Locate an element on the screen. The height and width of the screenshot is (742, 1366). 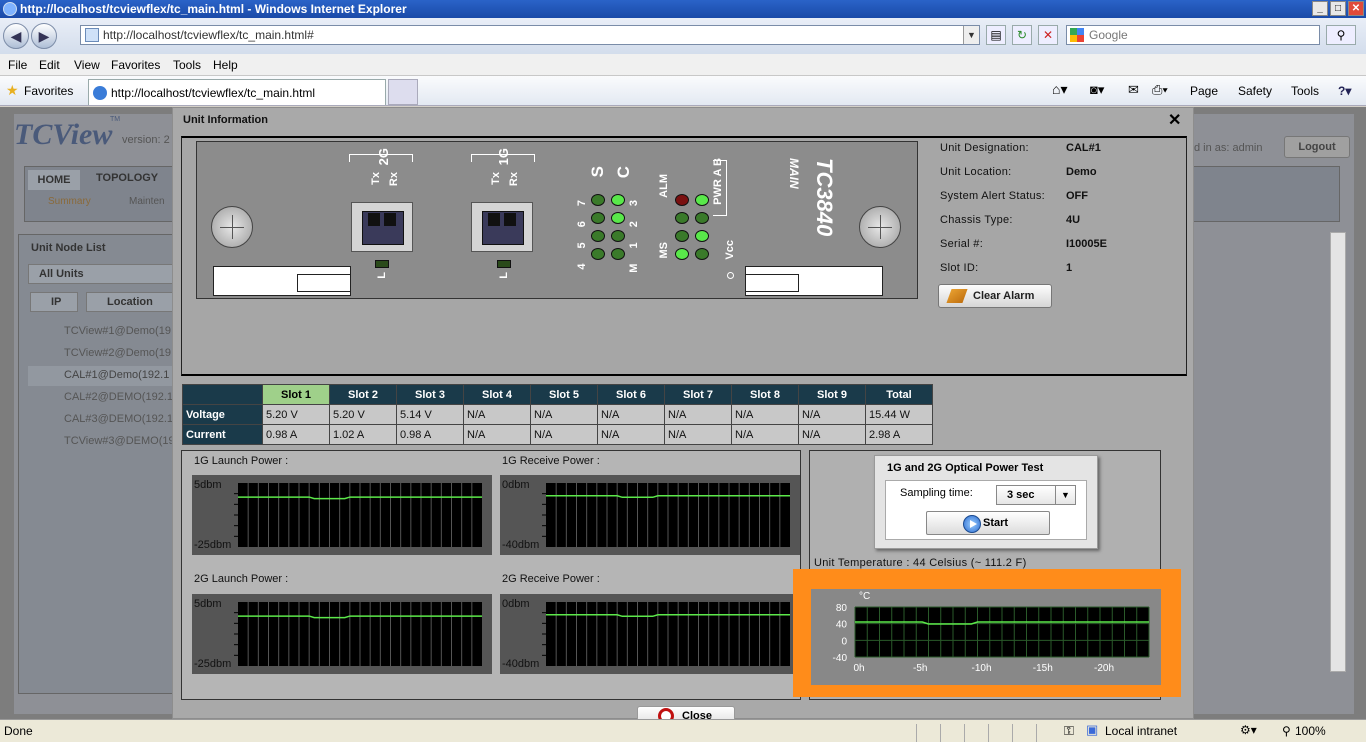
unit-filter-select: All Units is located at coordinates (102, 274).